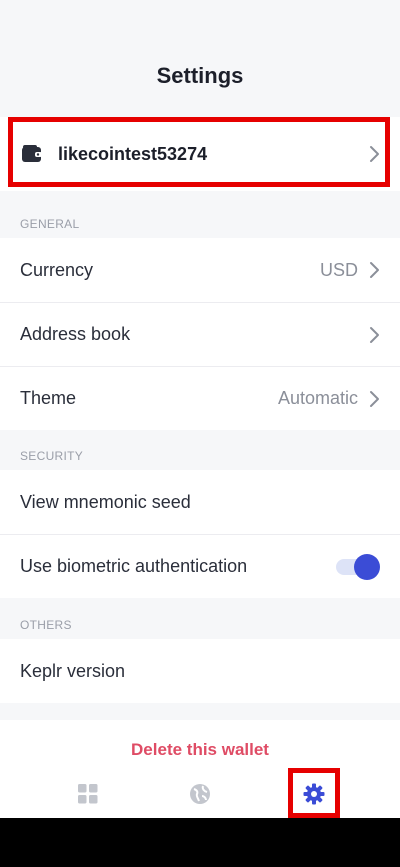 This screenshot has width=400, height=867. What do you see at coordinates (75, 334) in the screenshot?
I see `address-book-label: Address book` at bounding box center [75, 334].